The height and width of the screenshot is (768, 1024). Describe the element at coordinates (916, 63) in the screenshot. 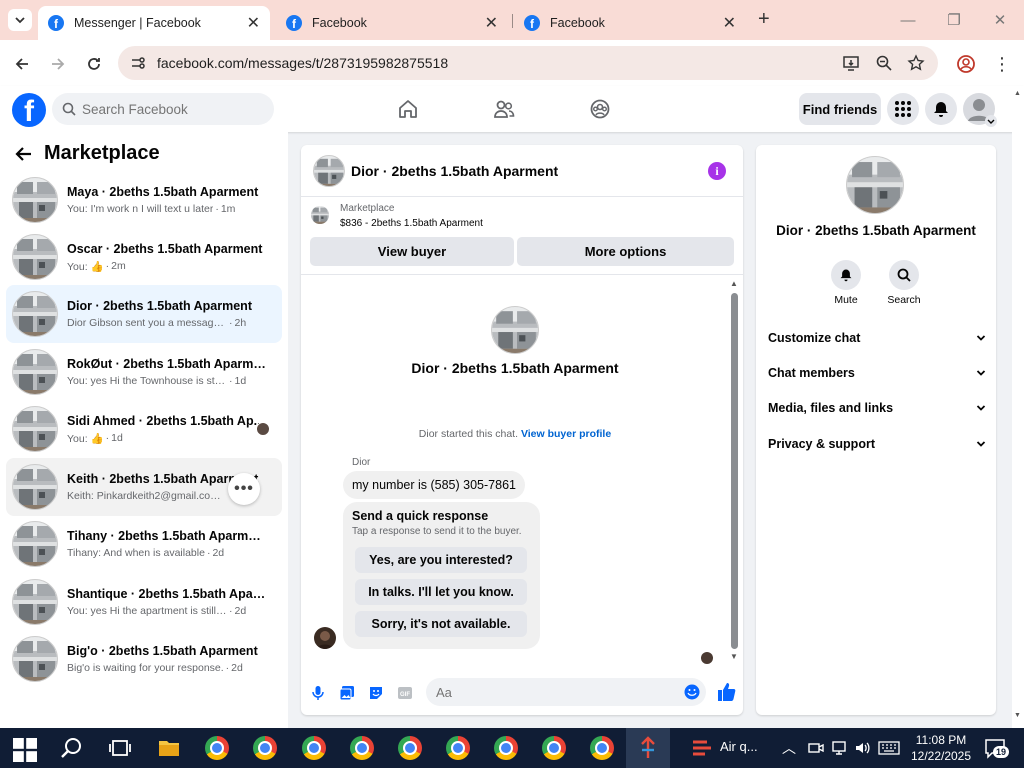

I see `bookmark-star-icon` at that location.